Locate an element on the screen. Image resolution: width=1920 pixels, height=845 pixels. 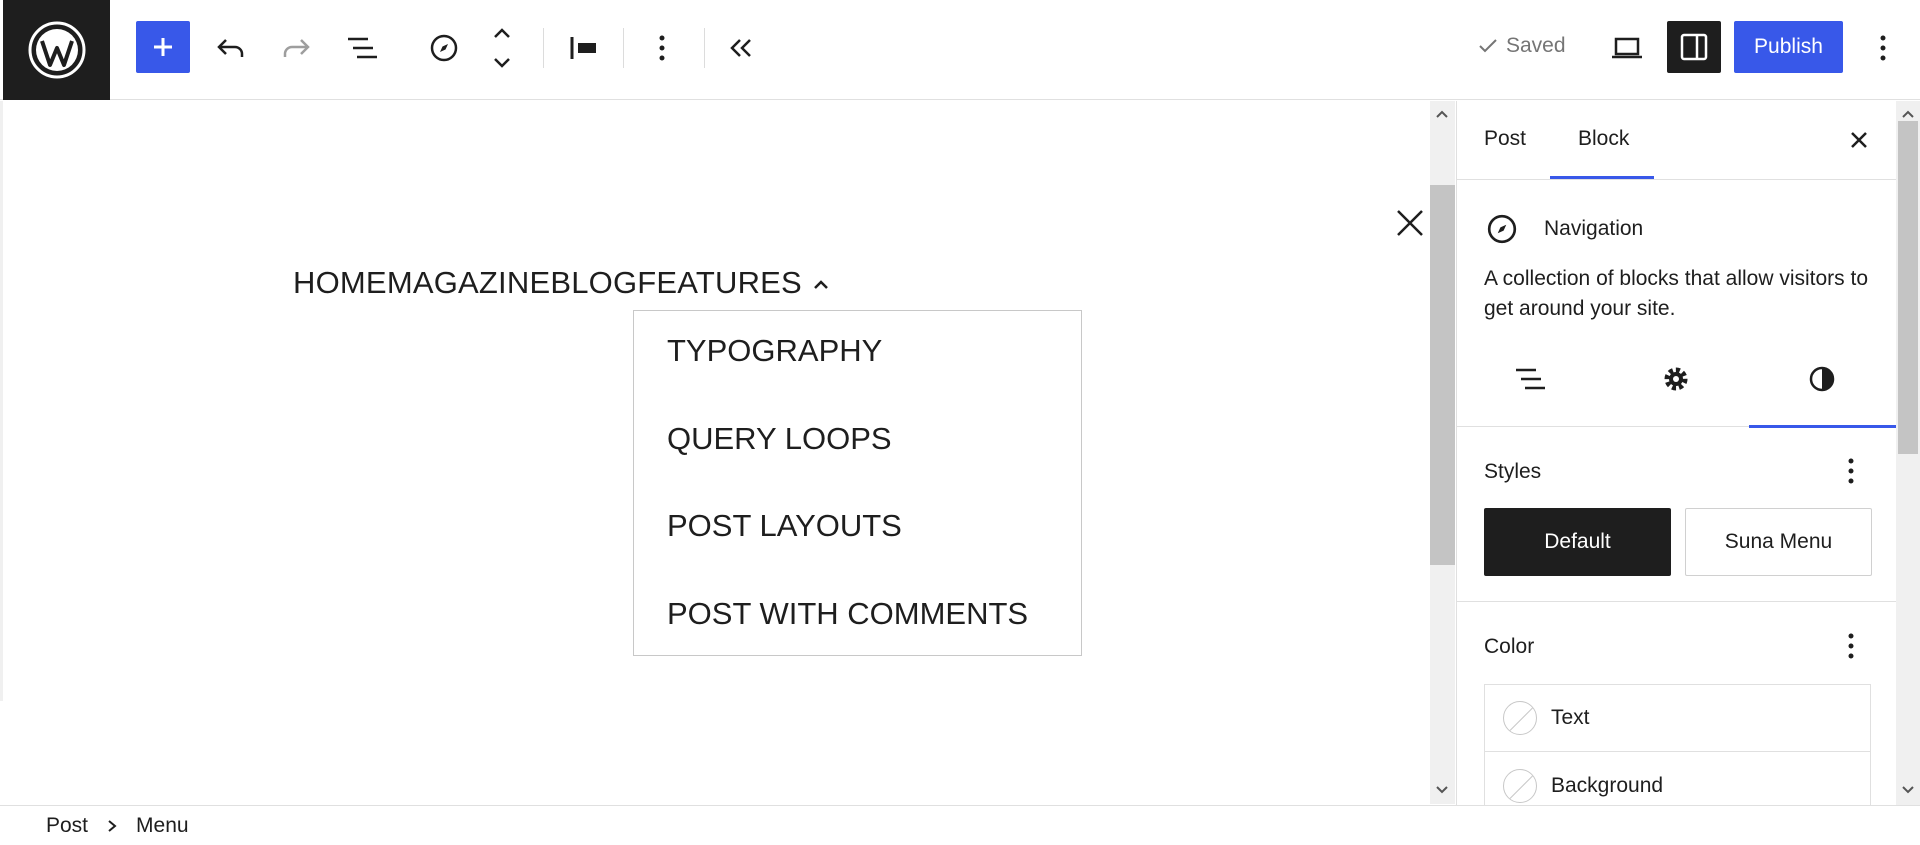
publish-button: Publish is located at coordinates (1788, 47).